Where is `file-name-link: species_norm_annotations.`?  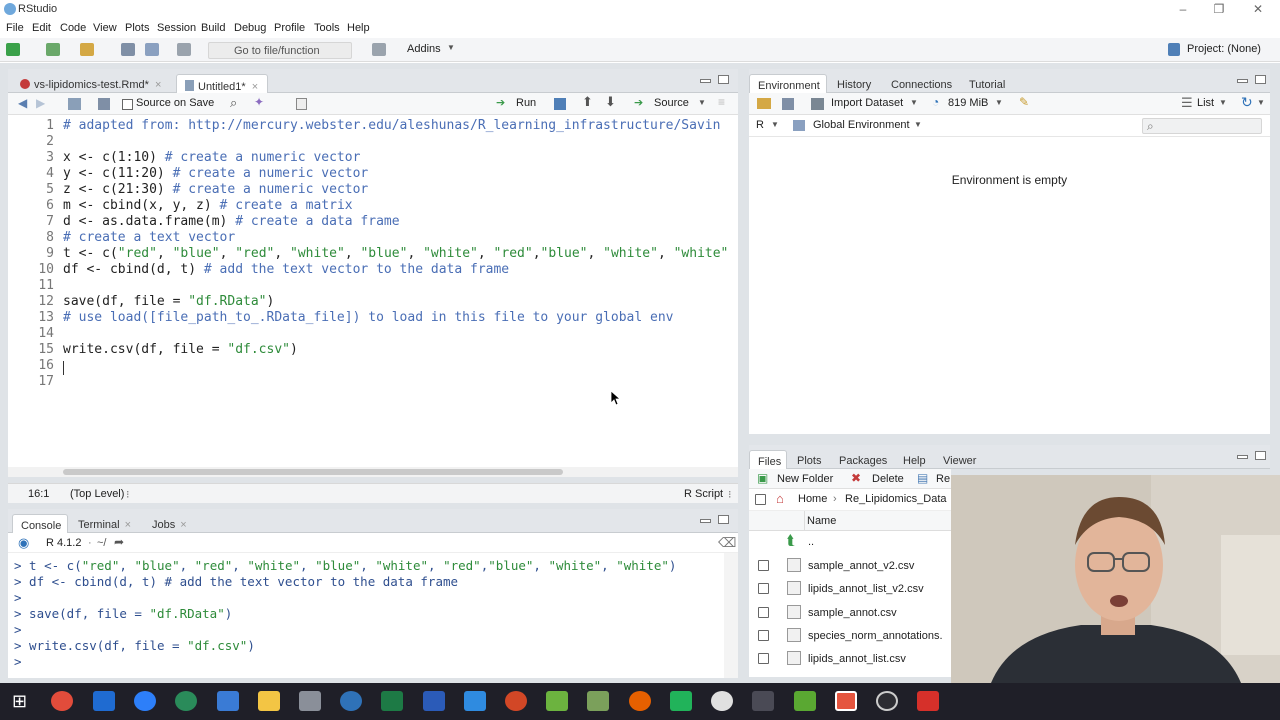 file-name-link: species_norm_annotations. is located at coordinates (875, 636).